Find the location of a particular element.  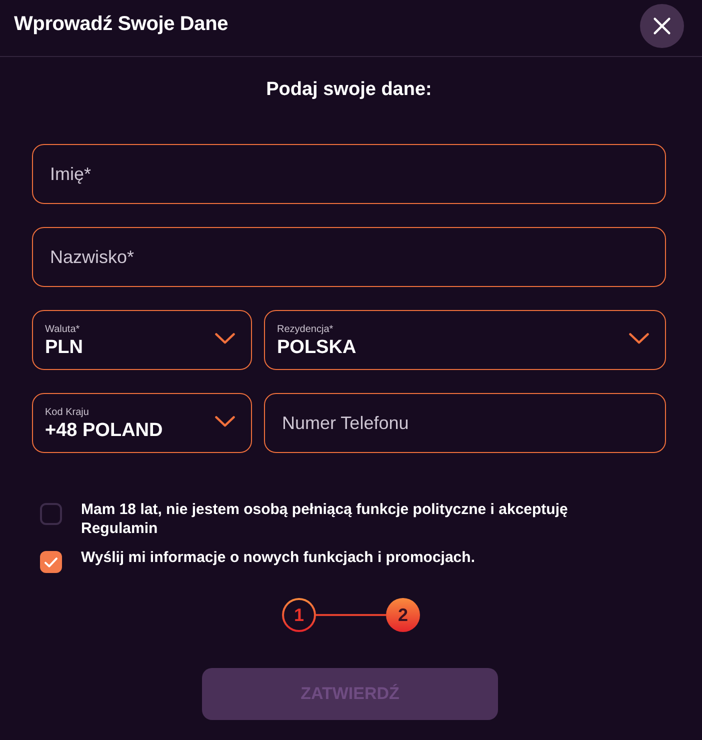

form-heading: Podaj swoje dane: is located at coordinates (349, 90).